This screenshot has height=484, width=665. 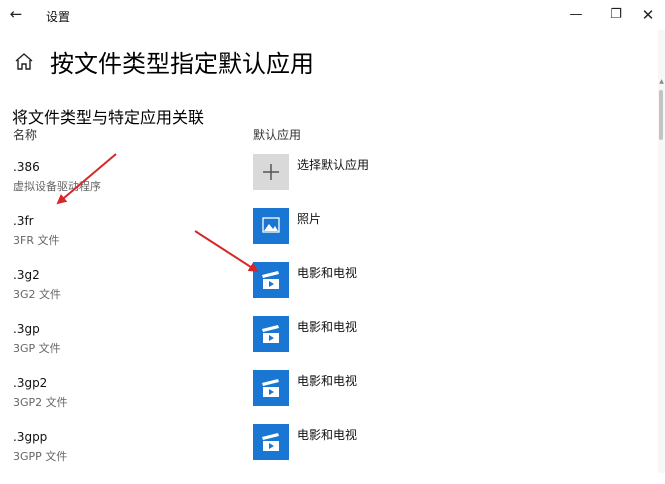 I want to click on list-item: .3gpp 3GPP 文件 电影和电视, so click(x=320, y=454).